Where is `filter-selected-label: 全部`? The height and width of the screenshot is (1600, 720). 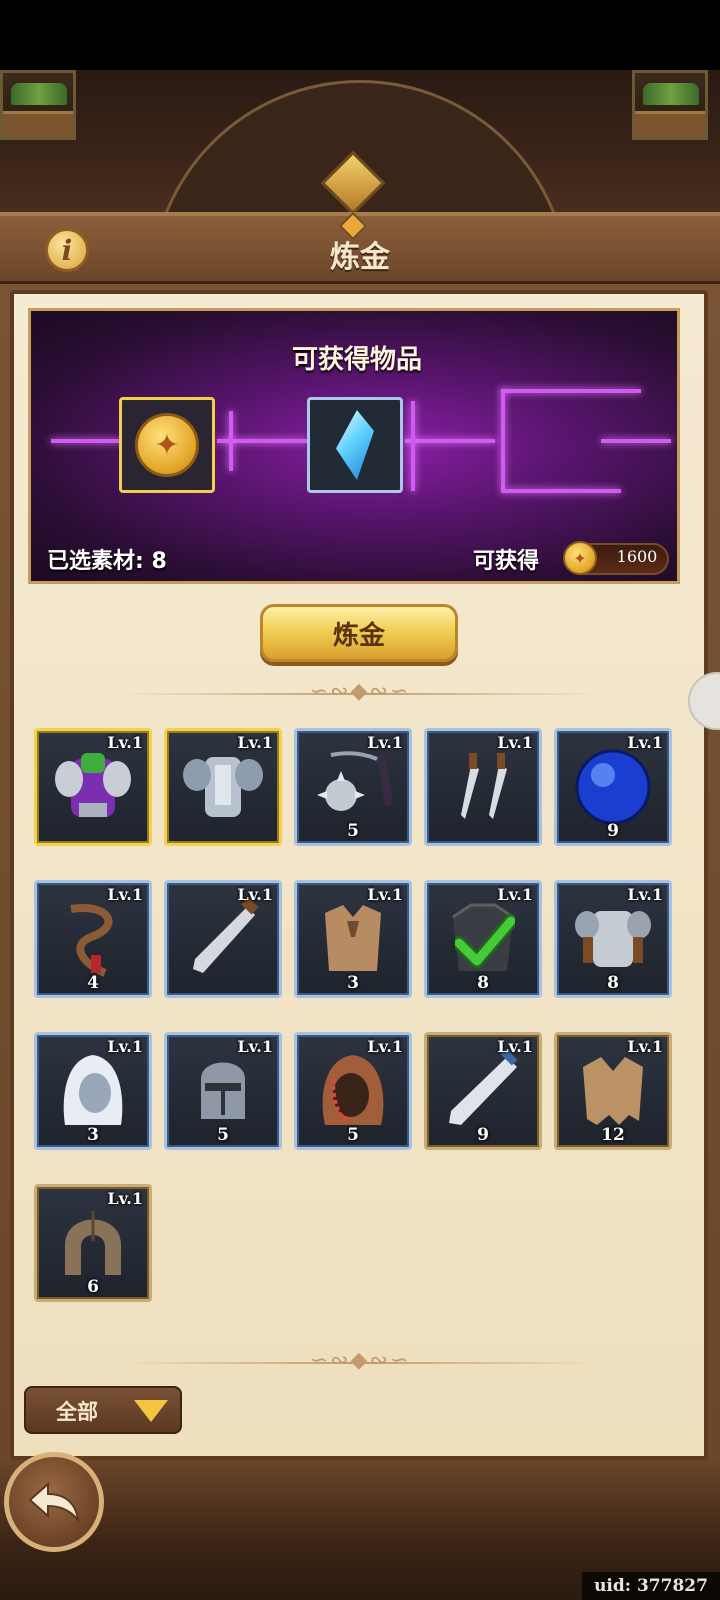
filter-selected-label: 全部 is located at coordinates (77, 1412).